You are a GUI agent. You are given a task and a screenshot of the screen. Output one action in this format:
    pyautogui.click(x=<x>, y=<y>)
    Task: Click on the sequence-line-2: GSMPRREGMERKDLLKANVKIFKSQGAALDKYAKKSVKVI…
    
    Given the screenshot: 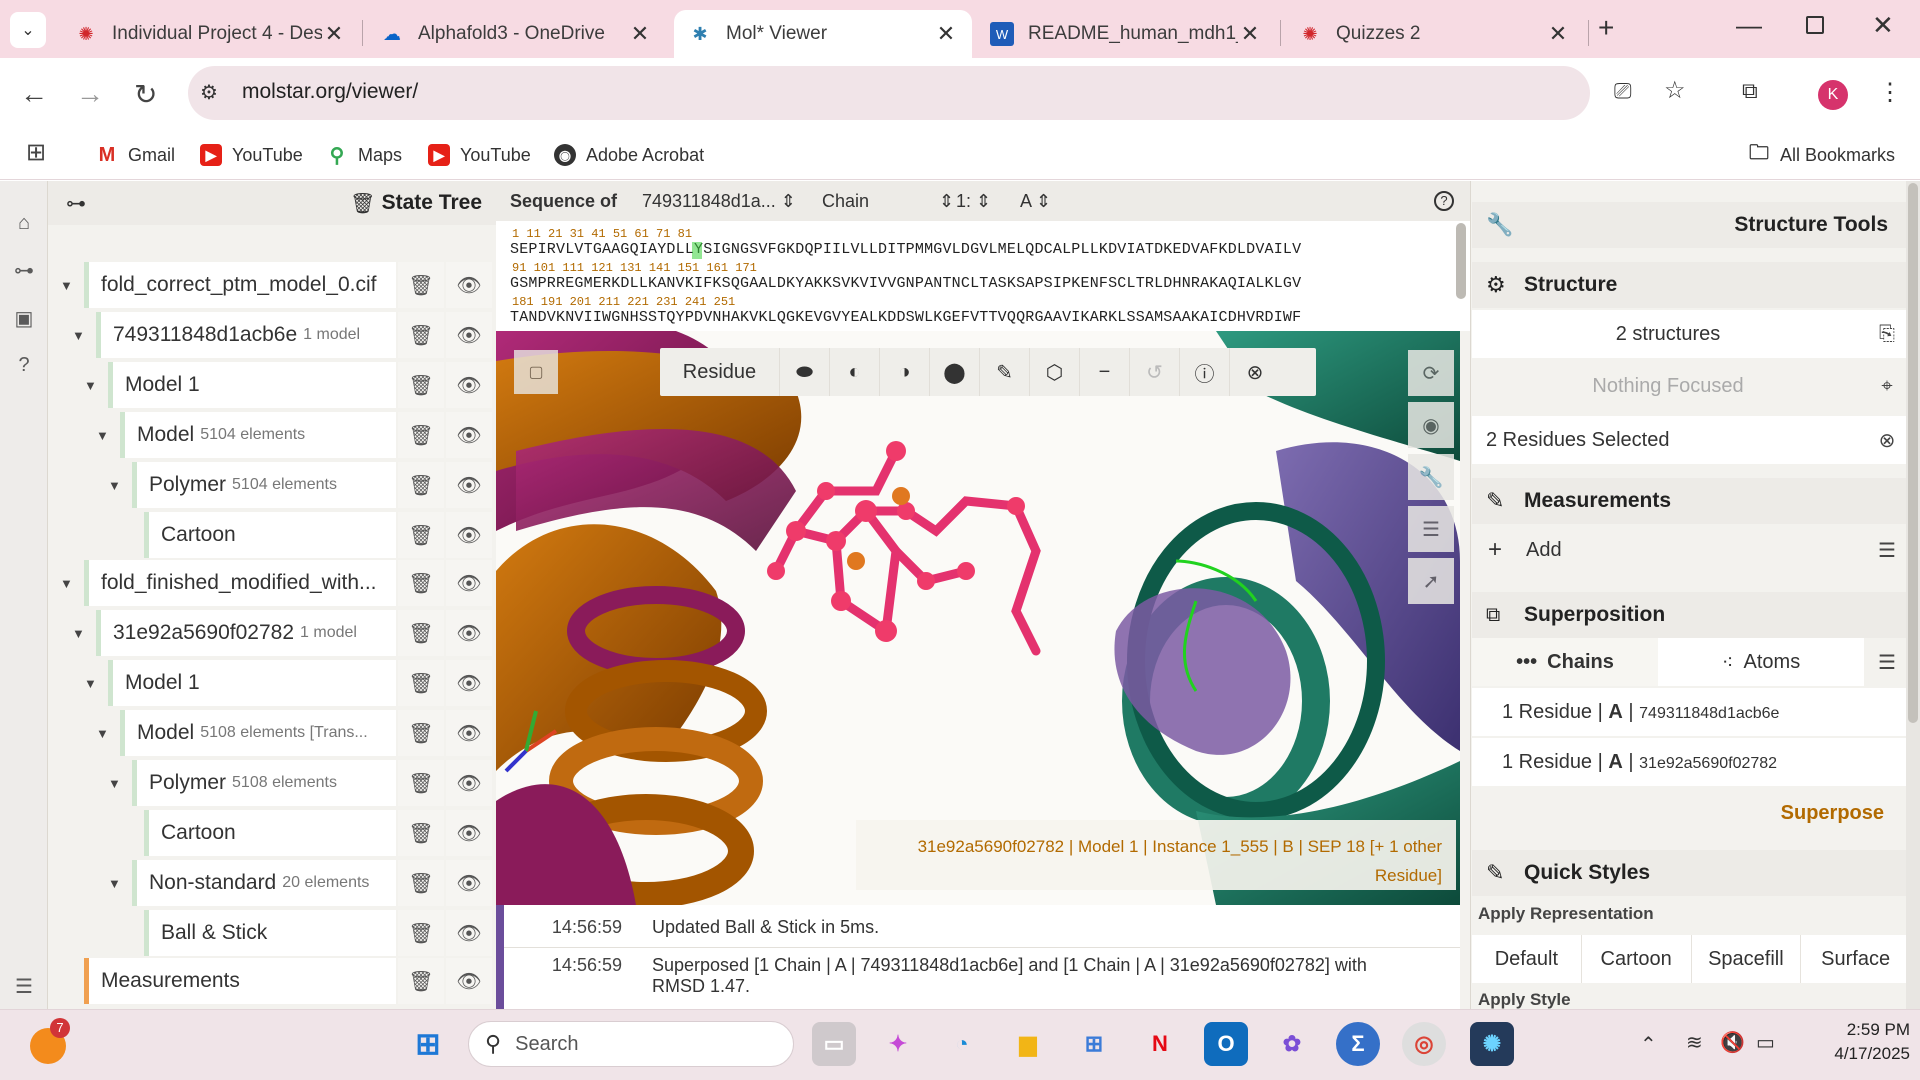 What is the action you would take?
    pyautogui.click(x=905, y=283)
    